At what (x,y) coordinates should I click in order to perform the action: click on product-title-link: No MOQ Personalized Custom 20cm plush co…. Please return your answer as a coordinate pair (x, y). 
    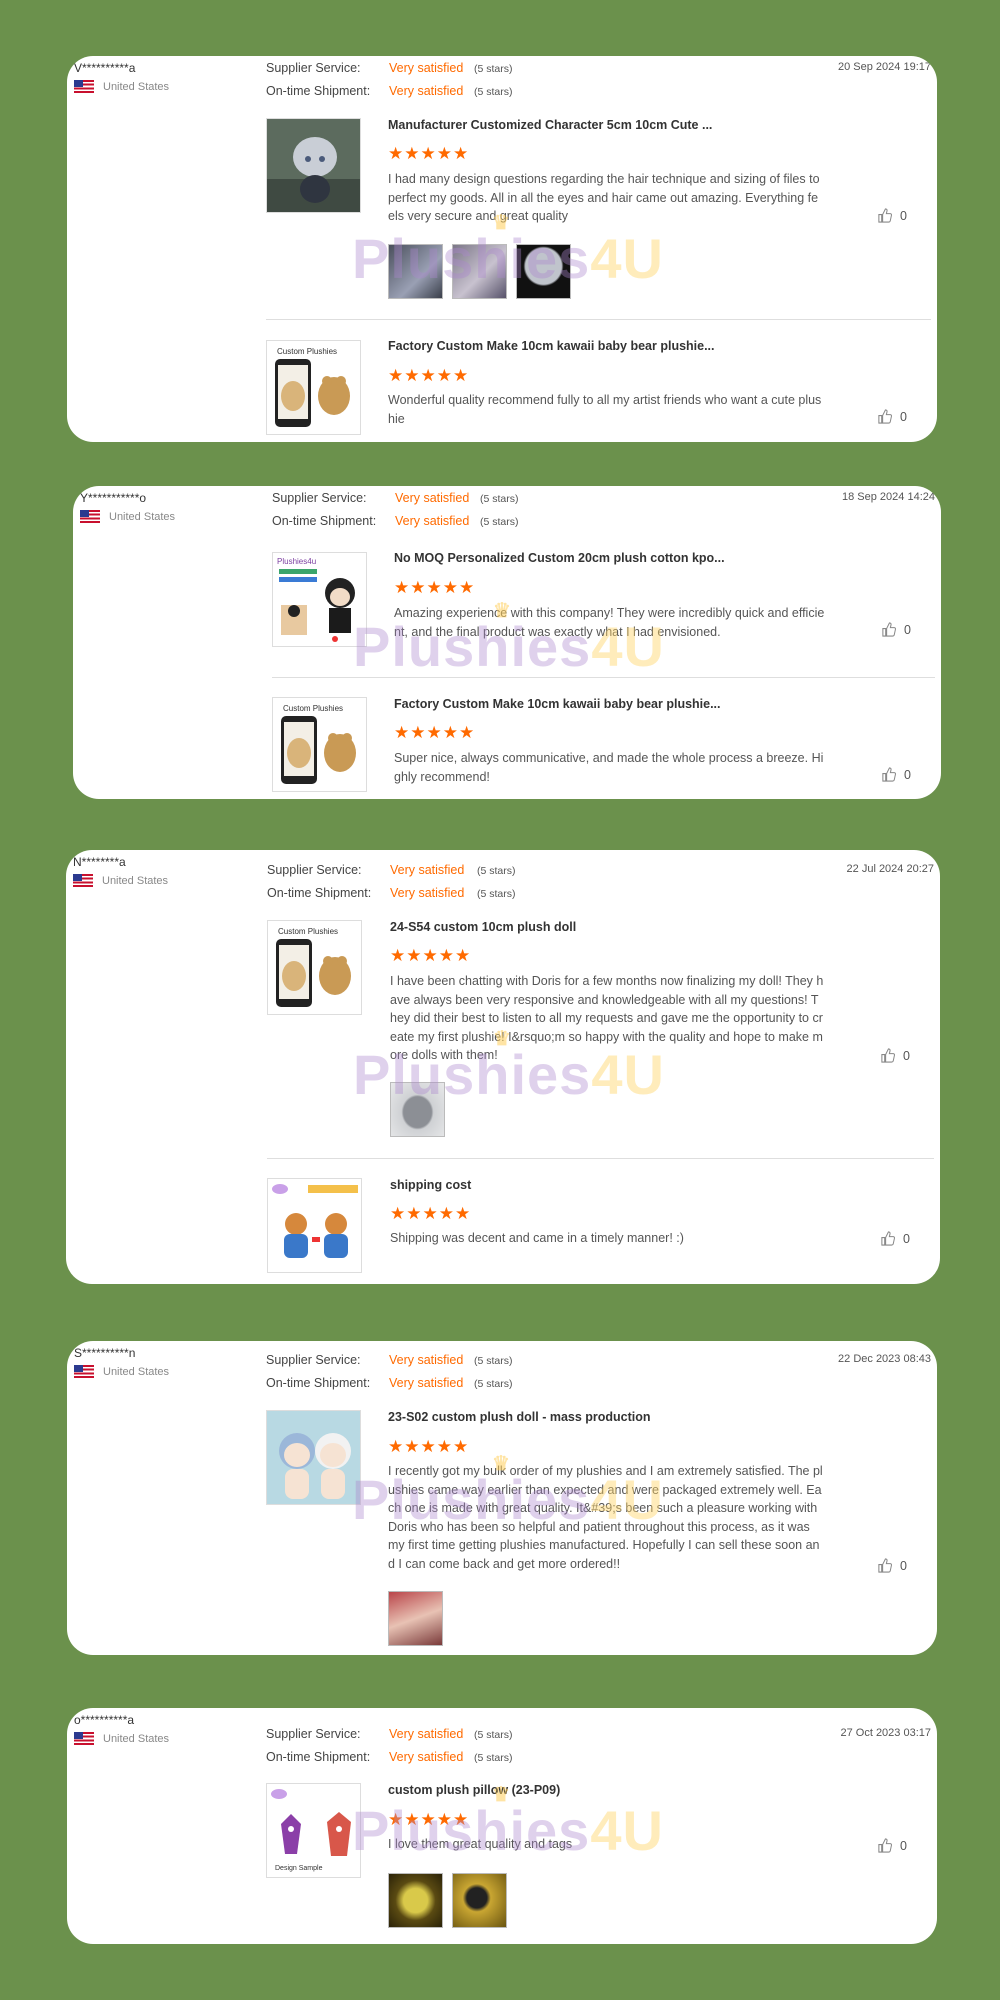
    Looking at the image, I should click on (559, 558).